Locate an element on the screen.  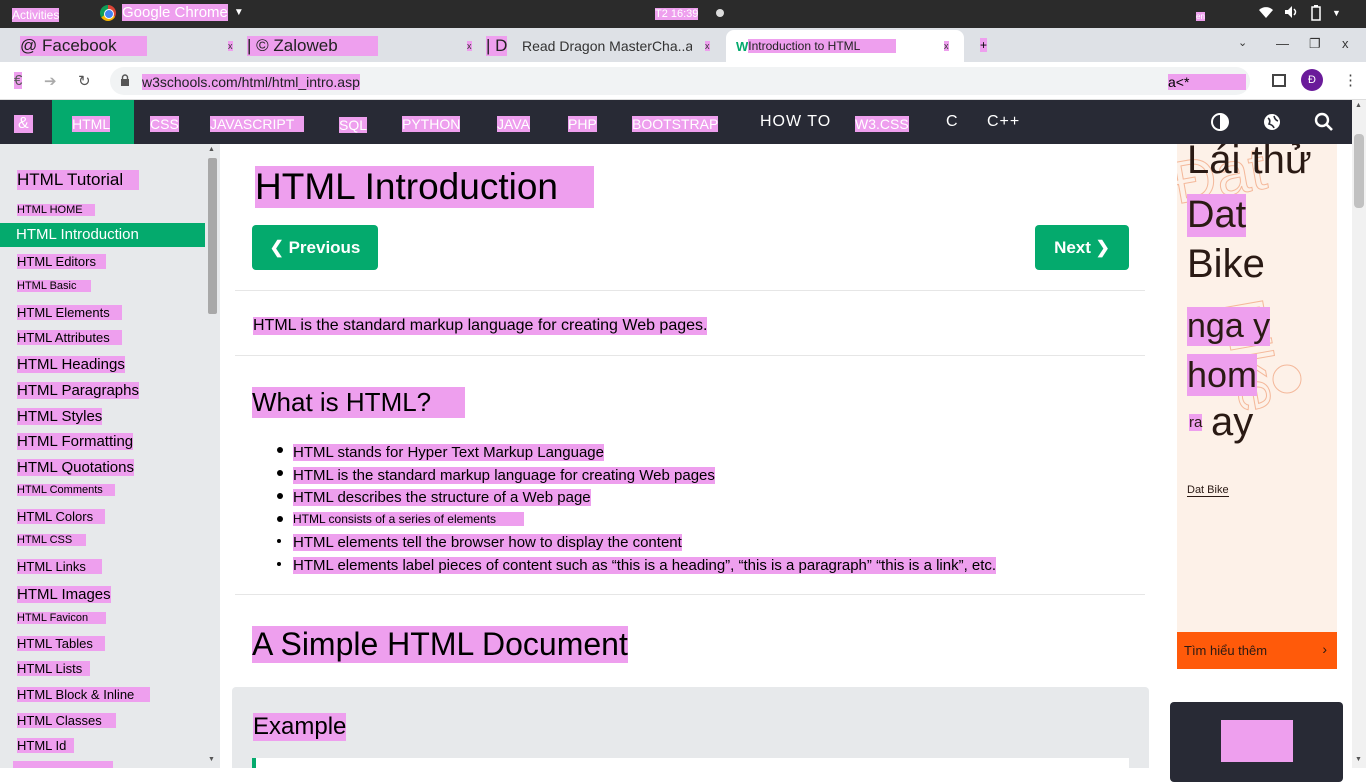
nav-java: JAVA is located at coordinates (513, 124).